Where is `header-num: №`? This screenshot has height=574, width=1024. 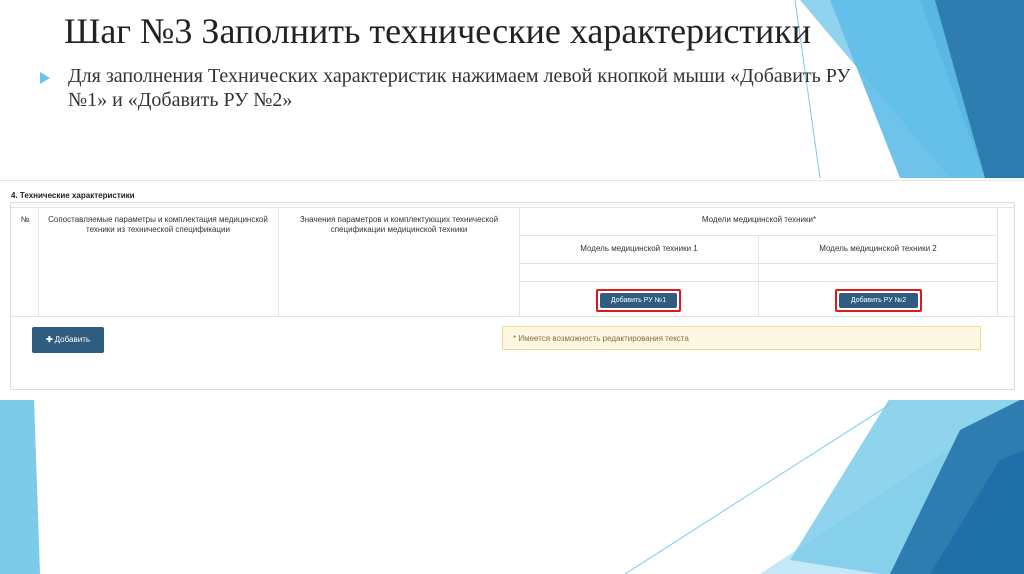
header-num: № is located at coordinates (25, 219).